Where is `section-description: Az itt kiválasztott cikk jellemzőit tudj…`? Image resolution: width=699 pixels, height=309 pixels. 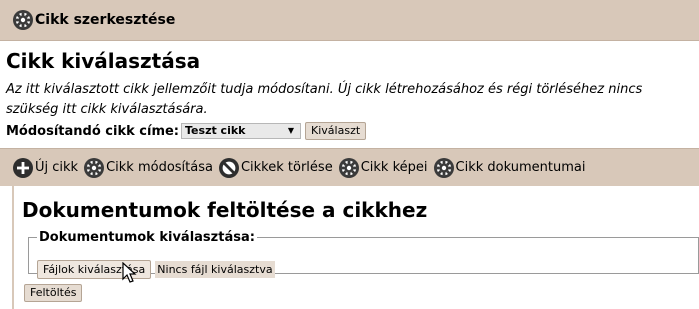 section-description: Az itt kiválasztott cikk jellemzőit tudj… is located at coordinates (324, 99).